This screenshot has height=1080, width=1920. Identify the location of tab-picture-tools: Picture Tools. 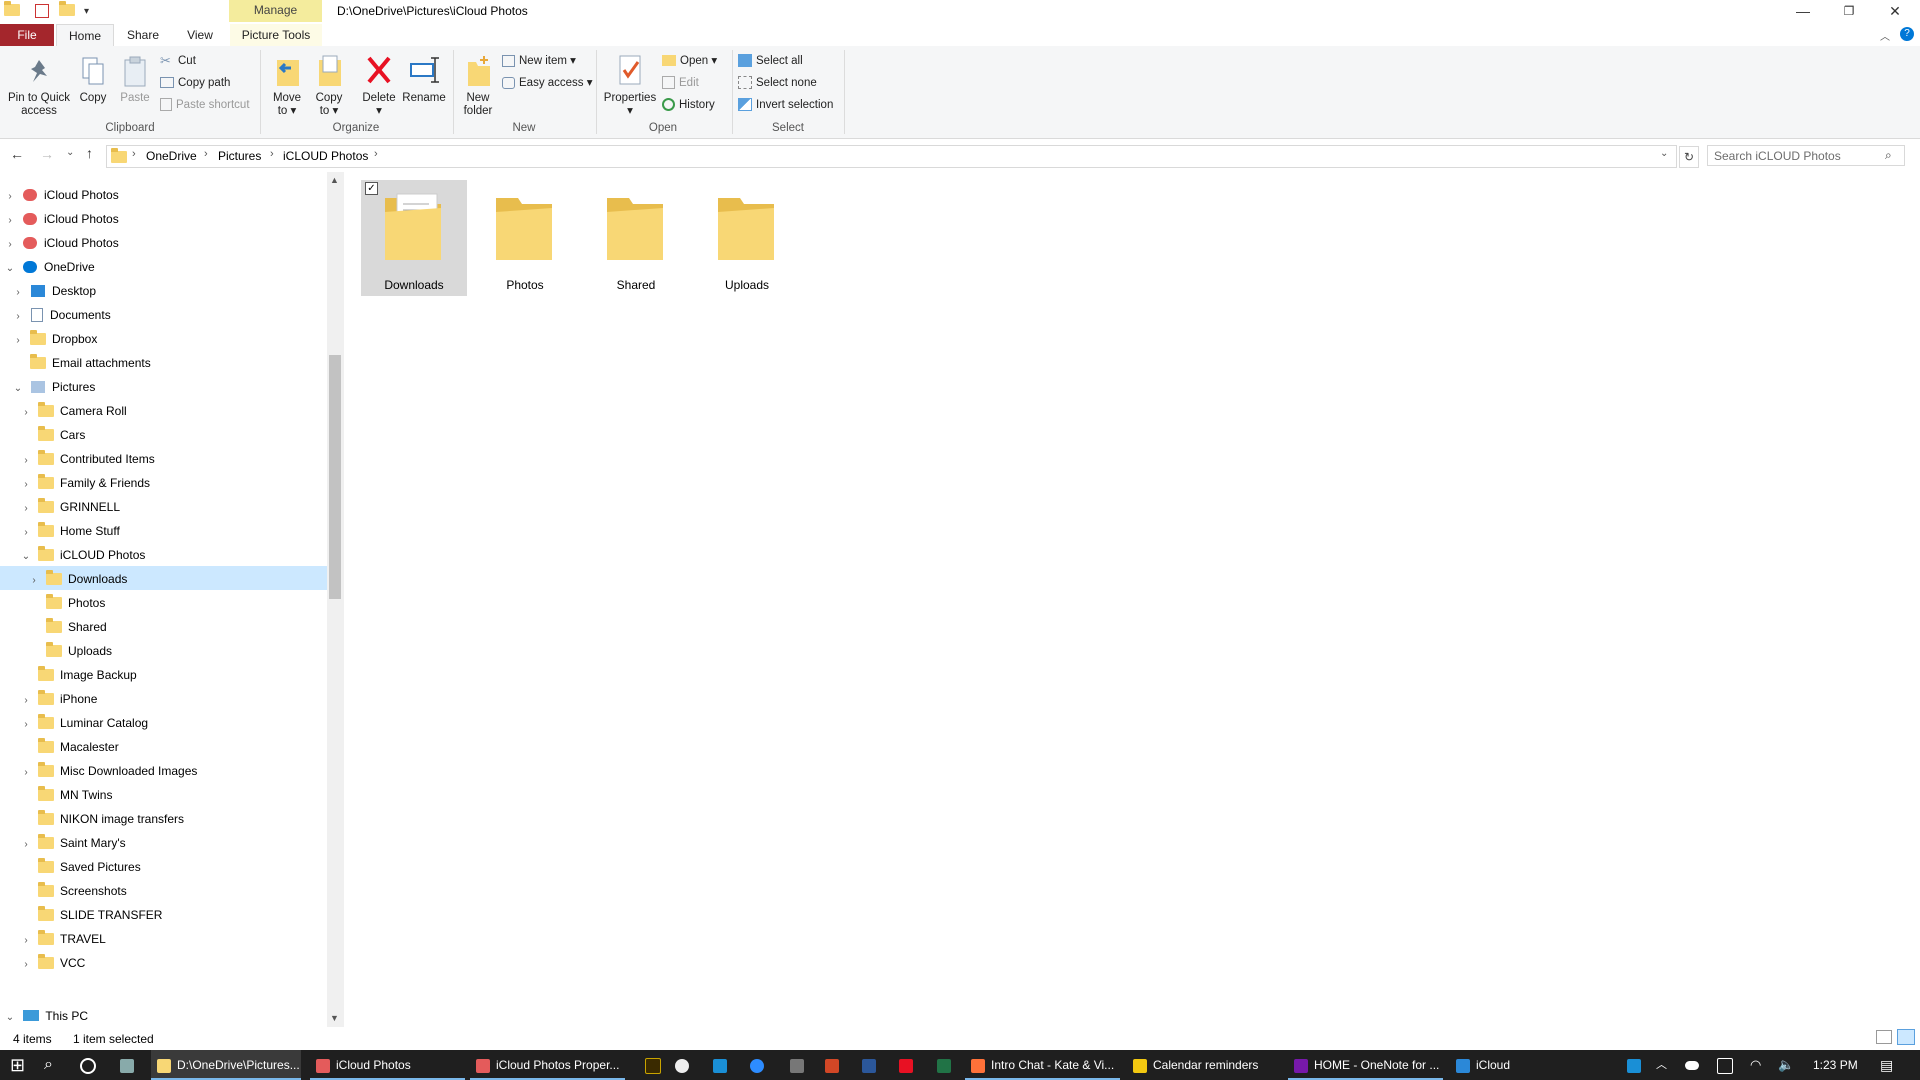
(276, 35).